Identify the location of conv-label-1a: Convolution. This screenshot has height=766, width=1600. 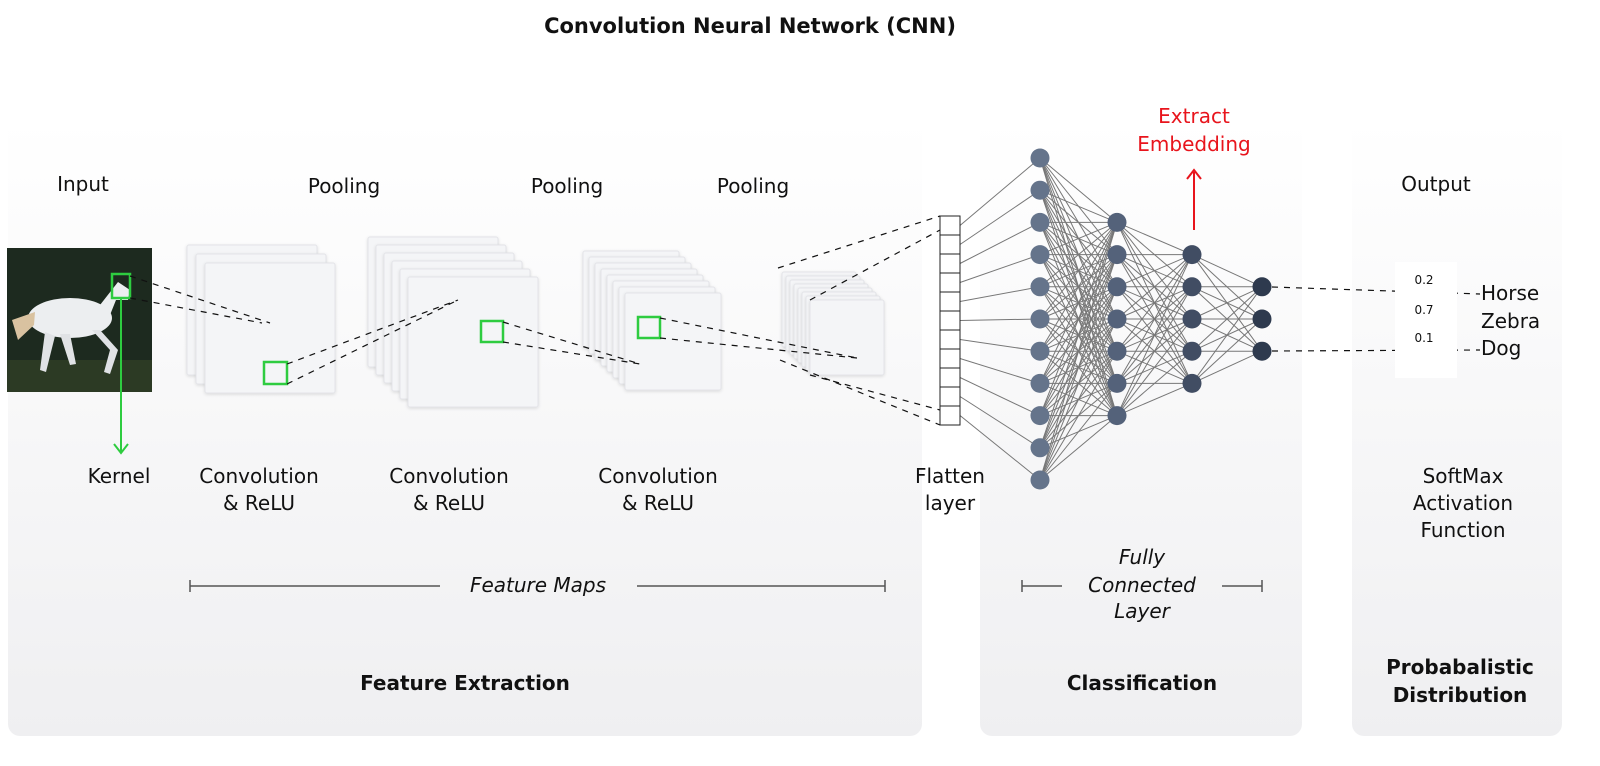
(259, 476).